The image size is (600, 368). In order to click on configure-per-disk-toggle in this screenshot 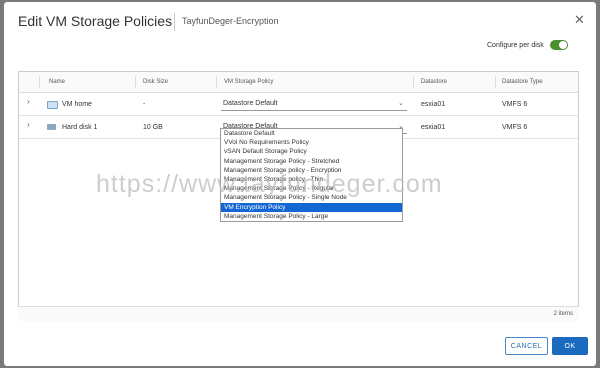, I will do `click(559, 45)`.